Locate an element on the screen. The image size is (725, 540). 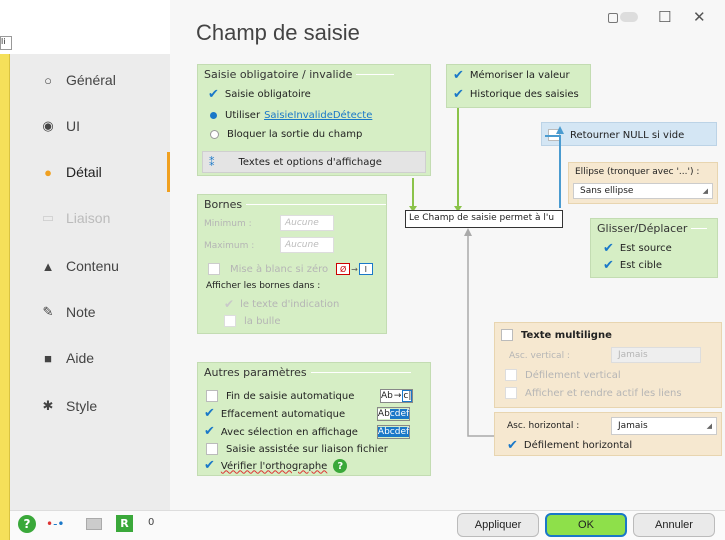
label: Mise à blanc si zéro is located at coordinates (279, 269).